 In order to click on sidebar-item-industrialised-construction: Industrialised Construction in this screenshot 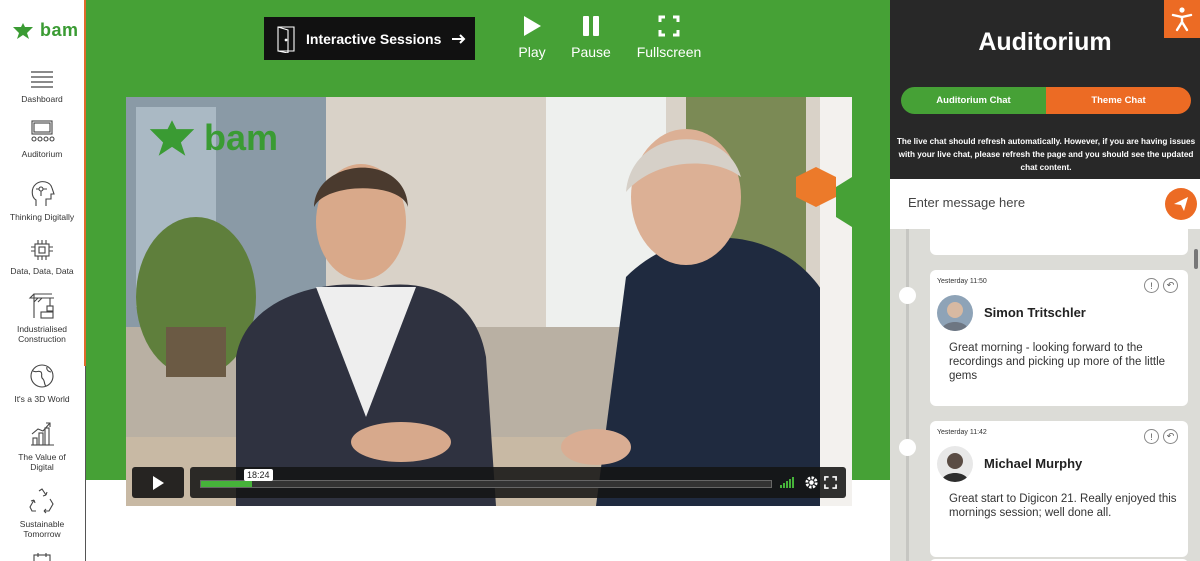, I will do `click(42, 317)`.